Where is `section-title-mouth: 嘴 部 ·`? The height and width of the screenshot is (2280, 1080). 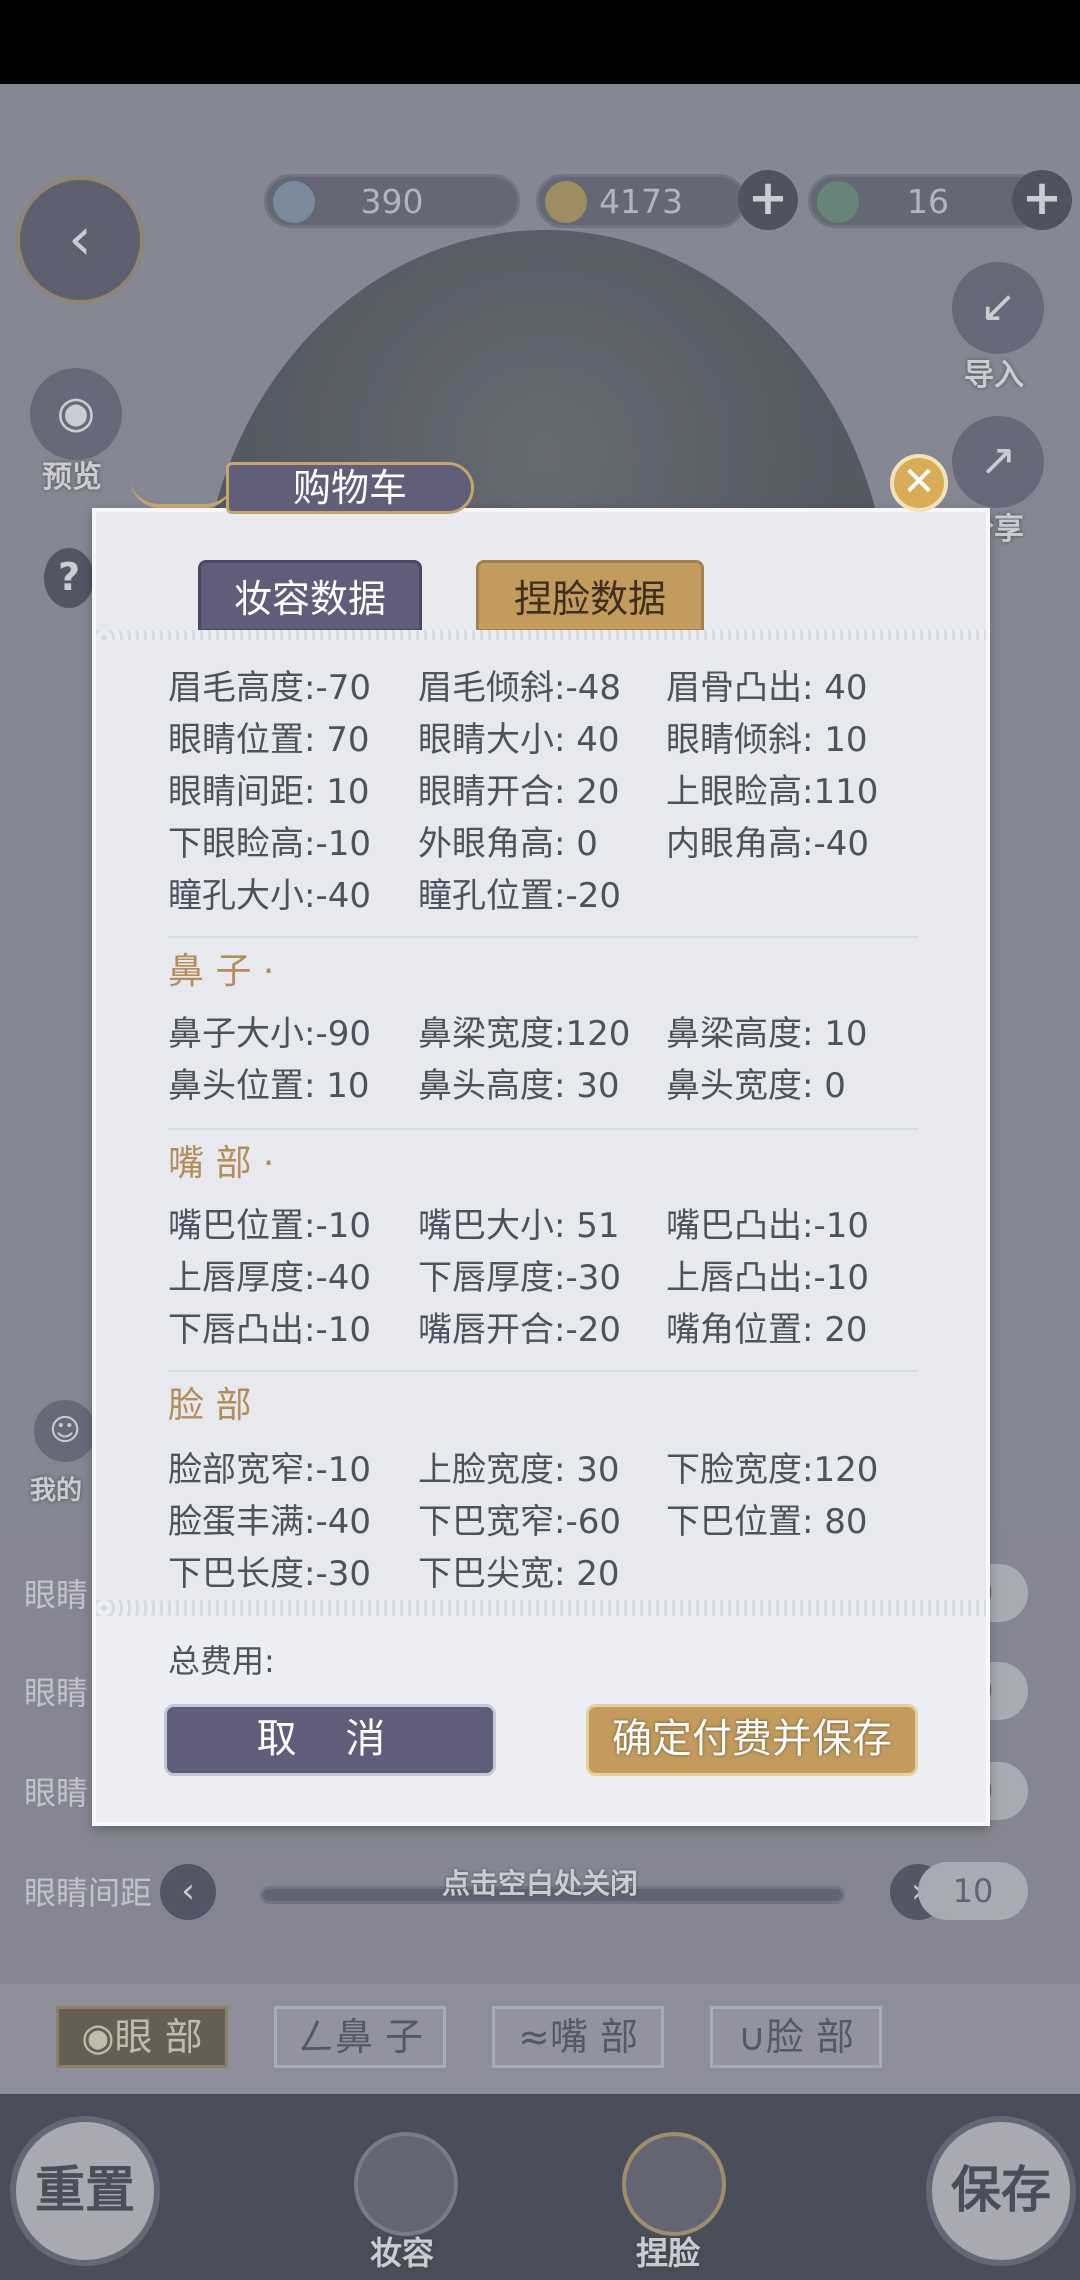 section-title-mouth: 嘴 部 · is located at coordinates (221, 1163).